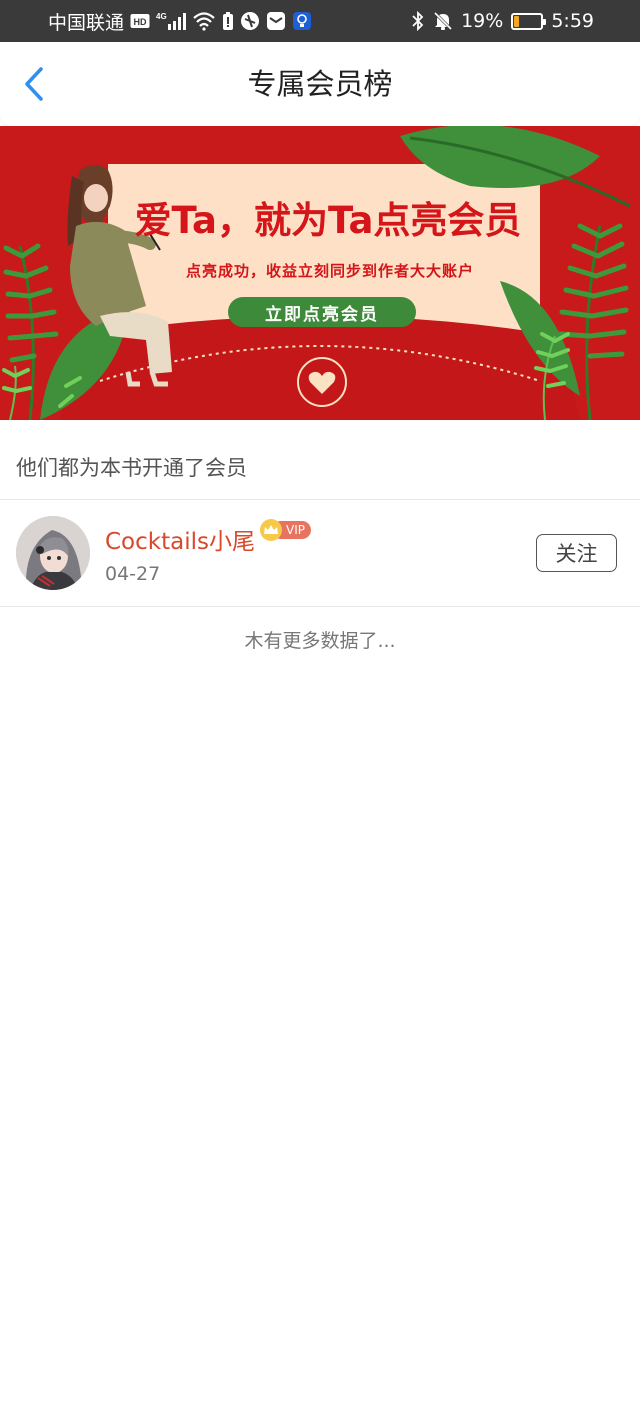  Describe the element at coordinates (204, 21) in the screenshot. I see `wifi-icon` at that location.